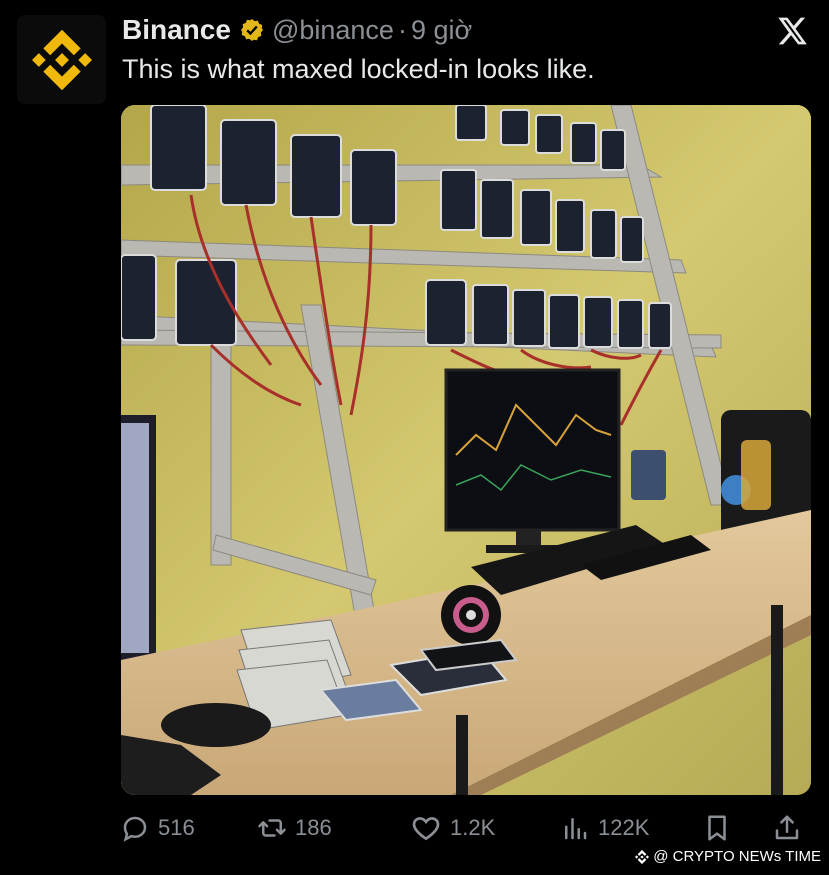 This screenshot has height=875, width=829. I want to click on retweet-count: 186, so click(313, 827).